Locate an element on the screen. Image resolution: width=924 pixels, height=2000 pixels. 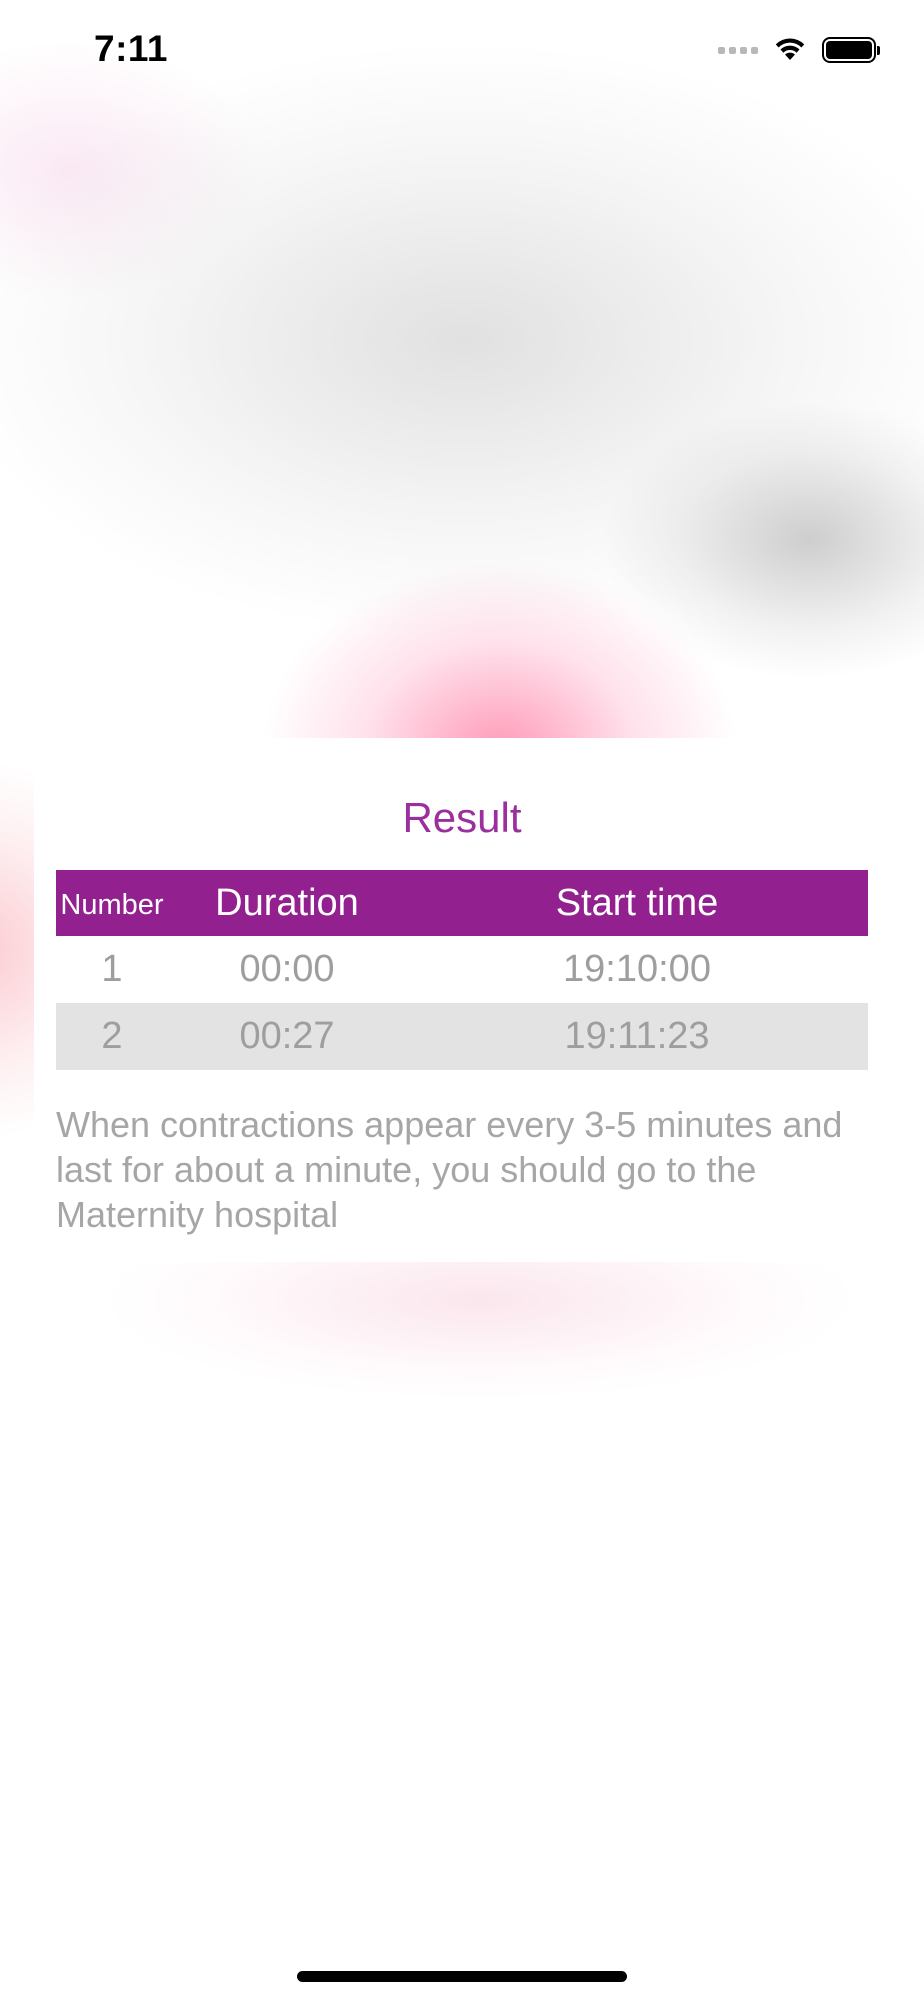
cell-duration: 00:00 is located at coordinates (287, 969).